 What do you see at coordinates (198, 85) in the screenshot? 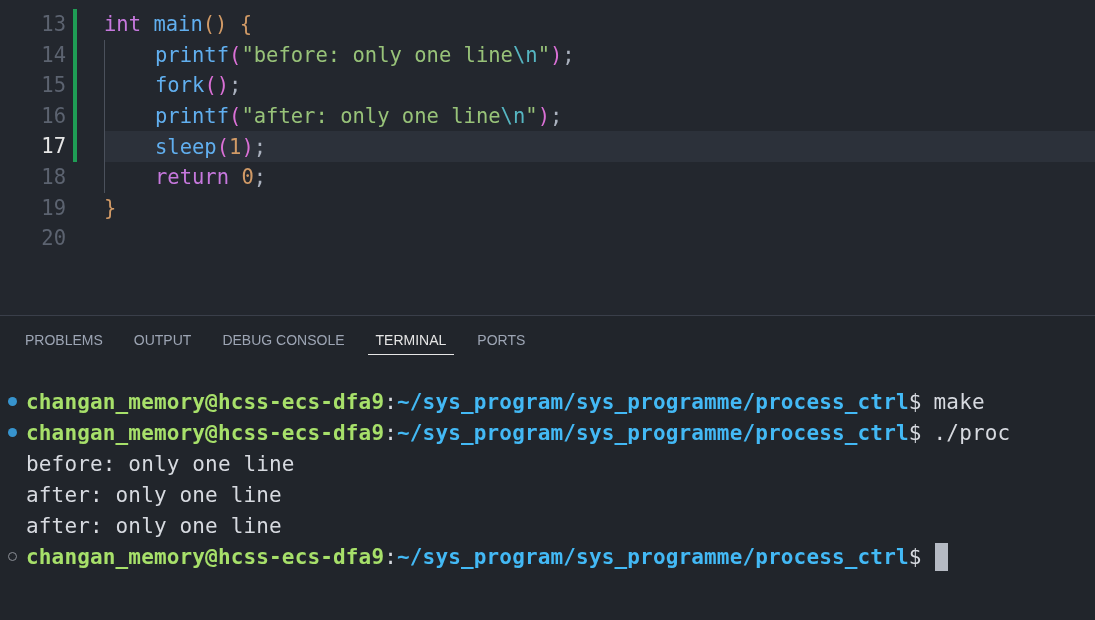
I see `code-line: fork();` at bounding box center [198, 85].